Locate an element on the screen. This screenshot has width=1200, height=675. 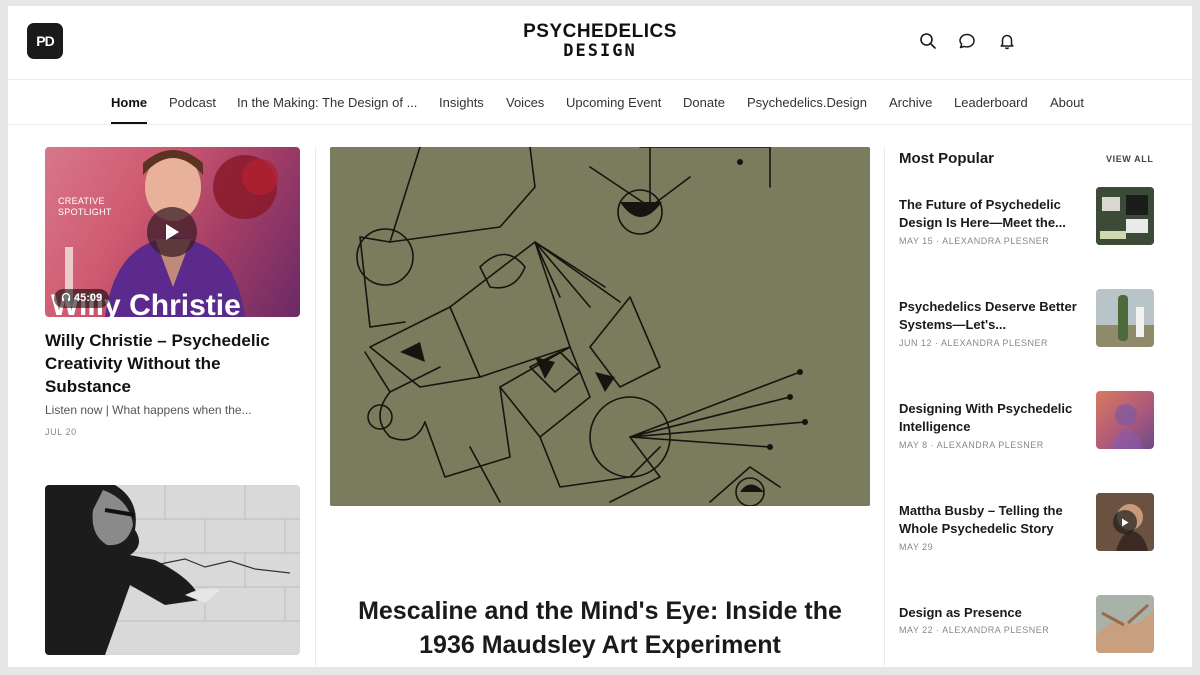
bw-photo-illustration is located at coordinates (172, 570).